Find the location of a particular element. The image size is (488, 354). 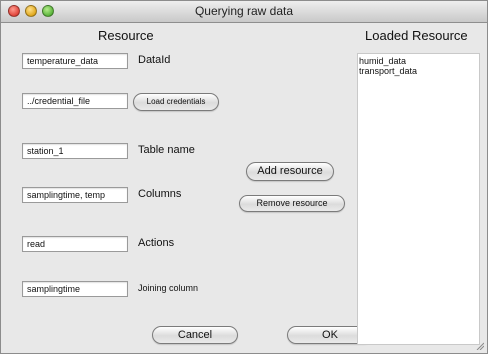

dataid-input: temperature_data is located at coordinates (75, 61).